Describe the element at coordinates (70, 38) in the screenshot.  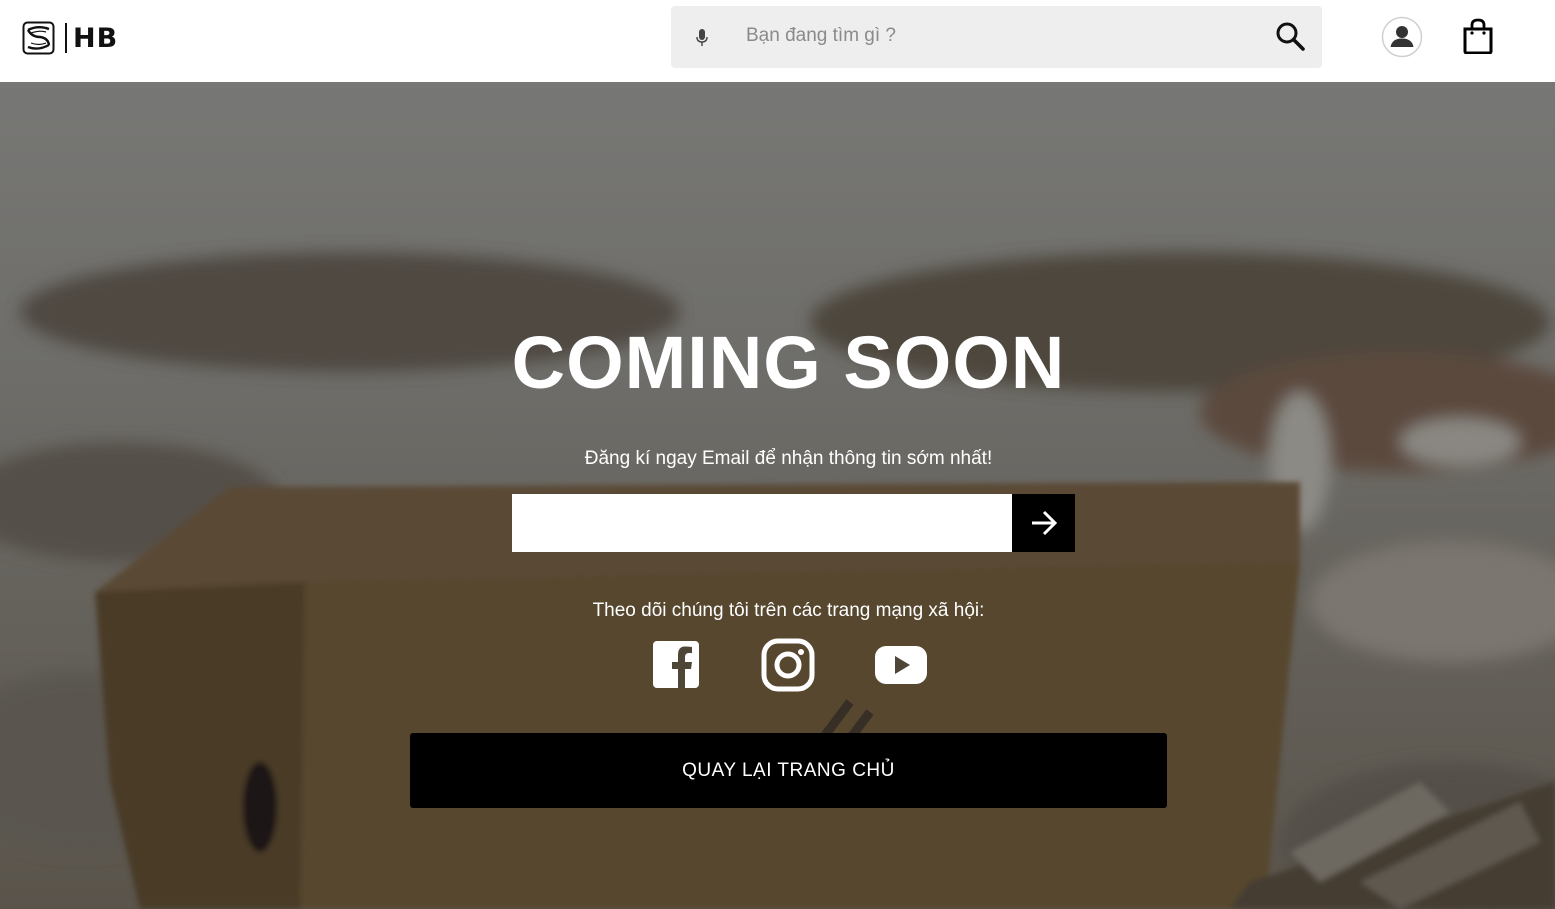
I see `brand-logo: HB` at that location.